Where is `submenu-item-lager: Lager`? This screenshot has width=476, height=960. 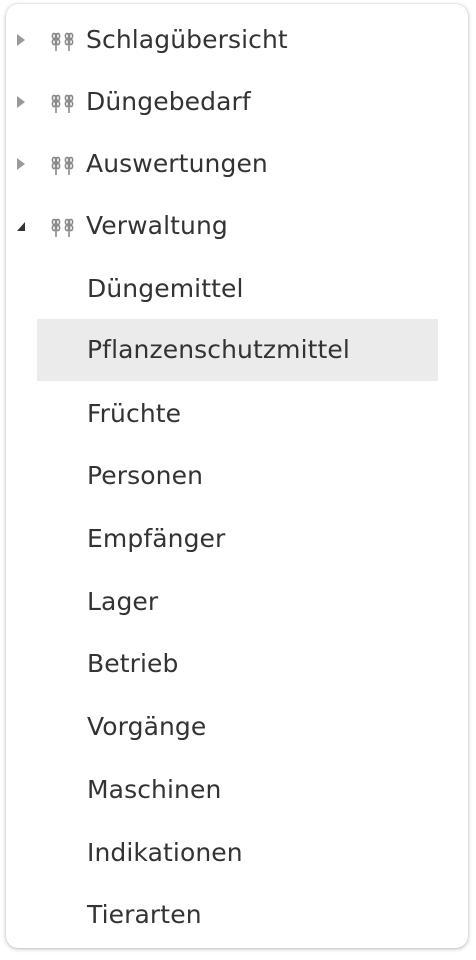 submenu-item-lager: Lager is located at coordinates (237, 602).